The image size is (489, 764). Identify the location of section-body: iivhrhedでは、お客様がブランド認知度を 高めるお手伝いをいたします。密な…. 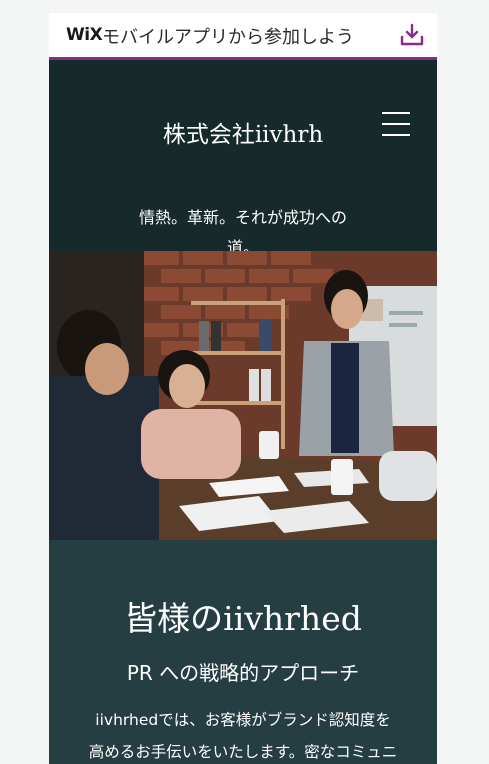
(243, 734).